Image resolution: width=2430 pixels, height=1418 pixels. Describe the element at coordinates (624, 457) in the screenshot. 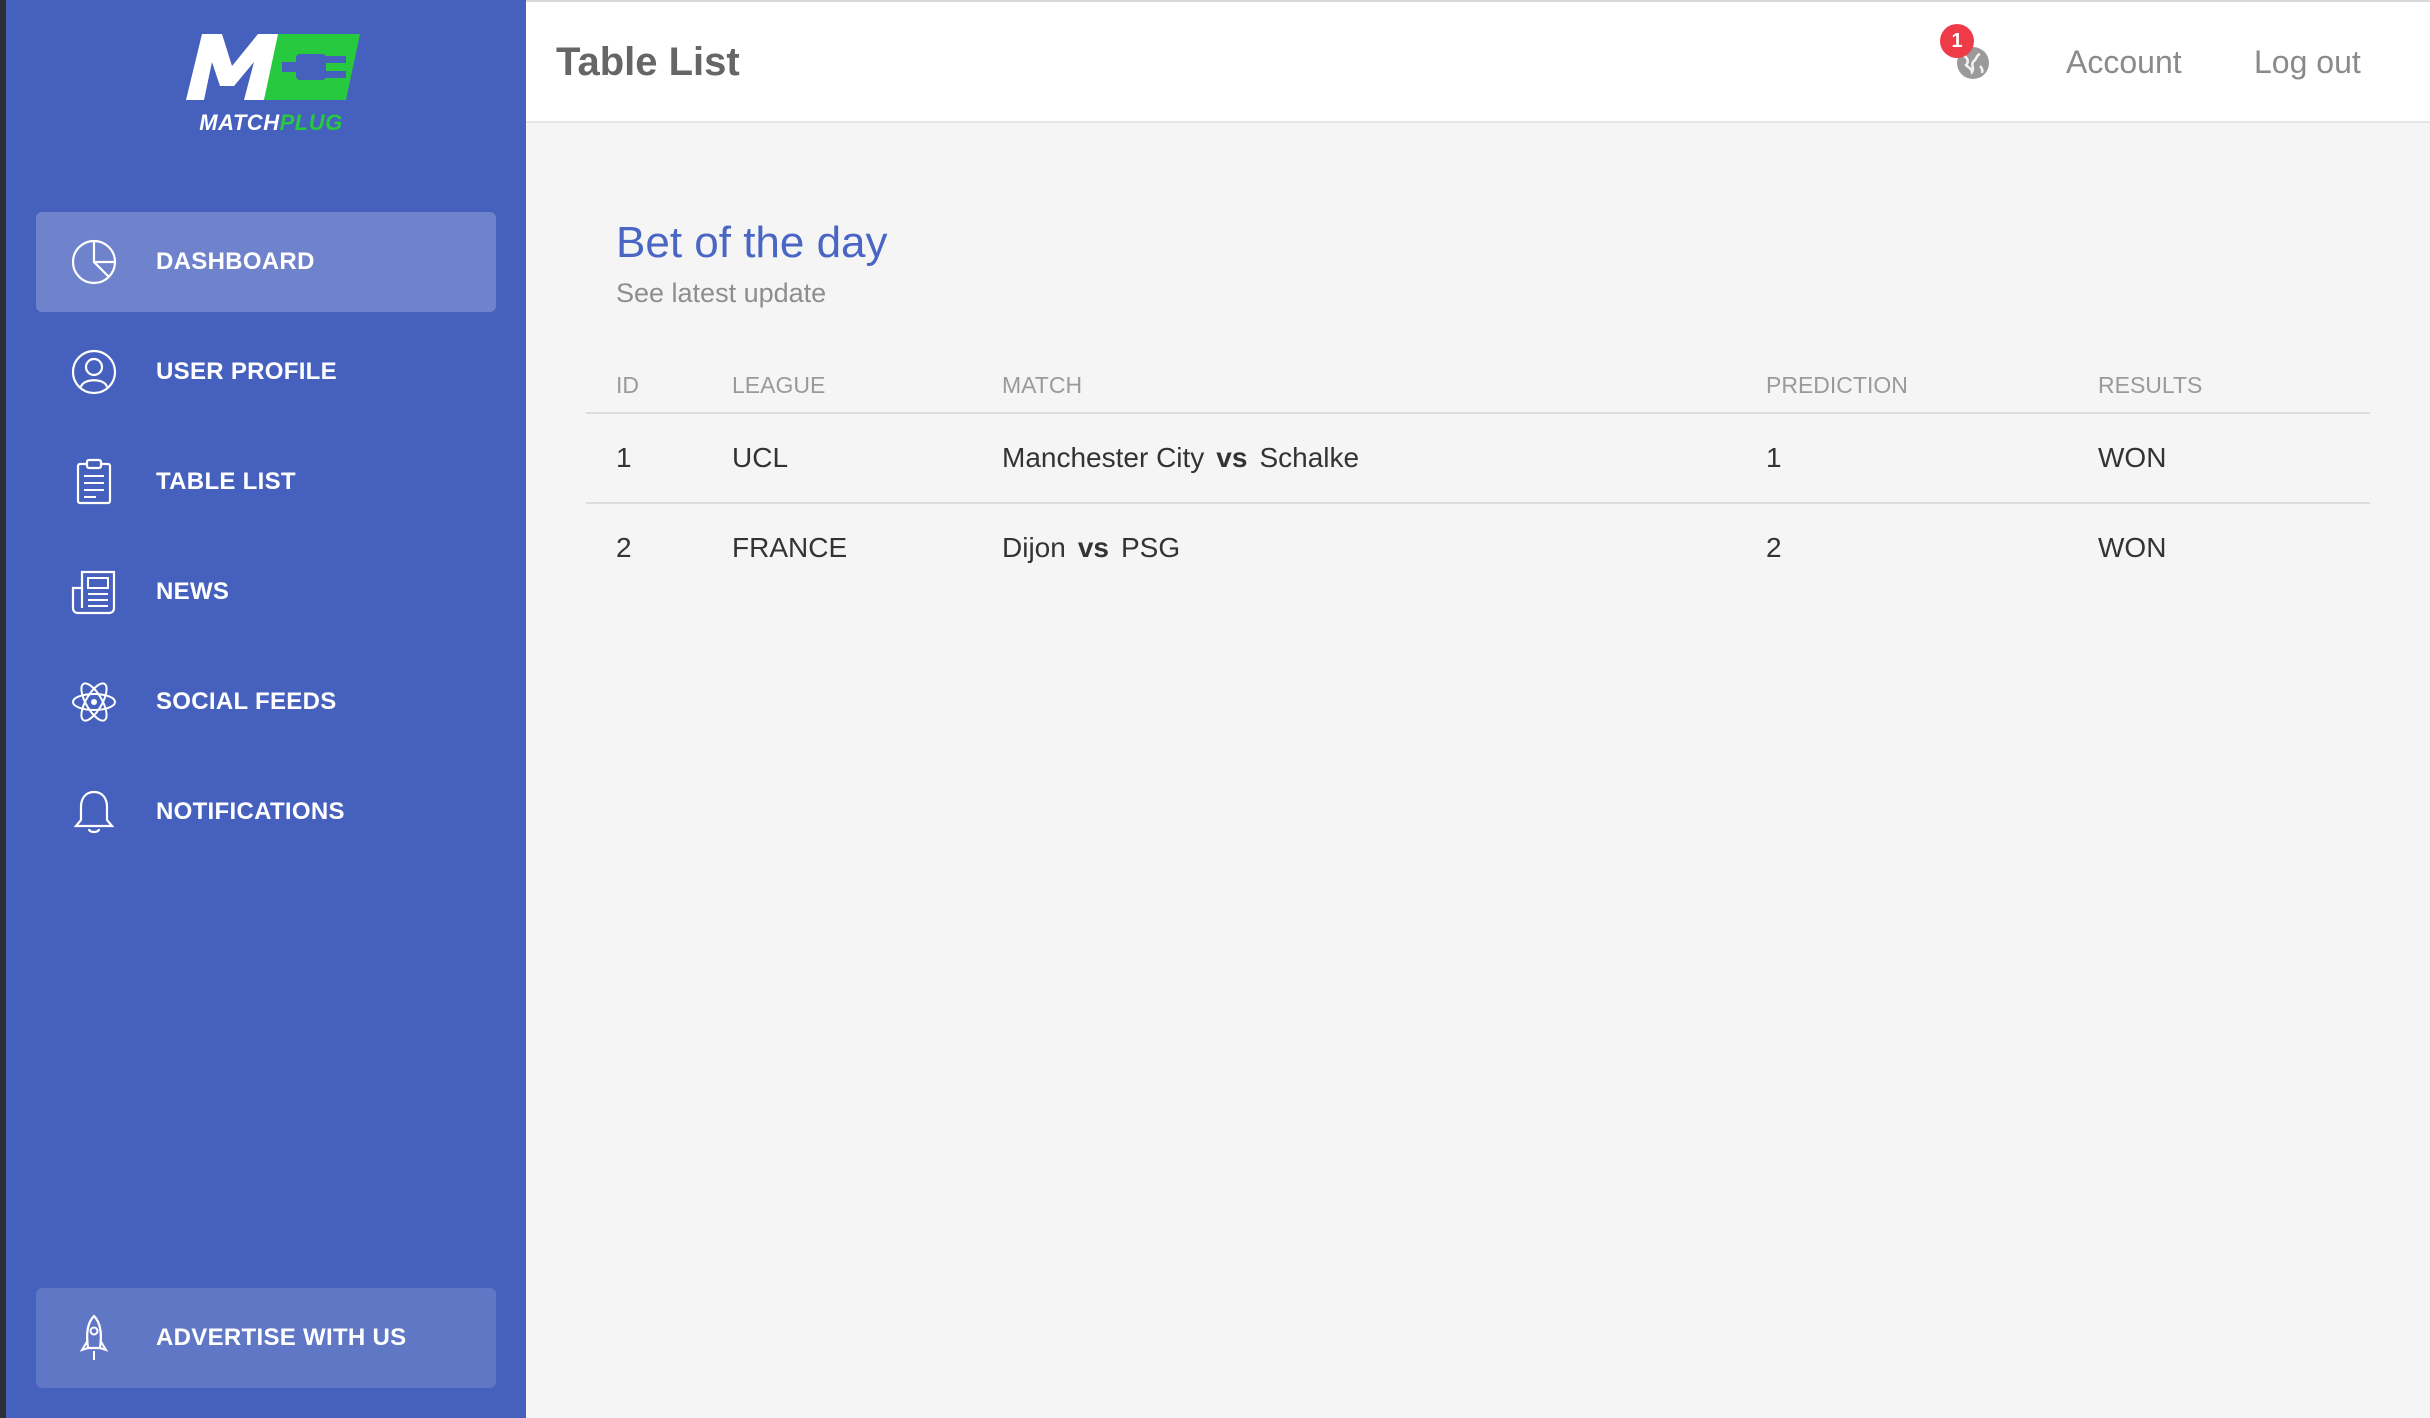

I see `cell-id: 1` at that location.